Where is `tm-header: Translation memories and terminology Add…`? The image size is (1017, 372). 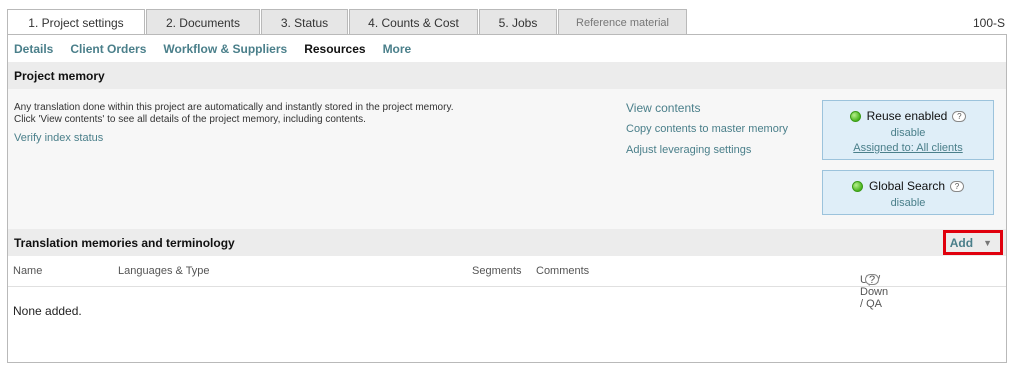 tm-header: Translation memories and terminology Add… is located at coordinates (507, 242).